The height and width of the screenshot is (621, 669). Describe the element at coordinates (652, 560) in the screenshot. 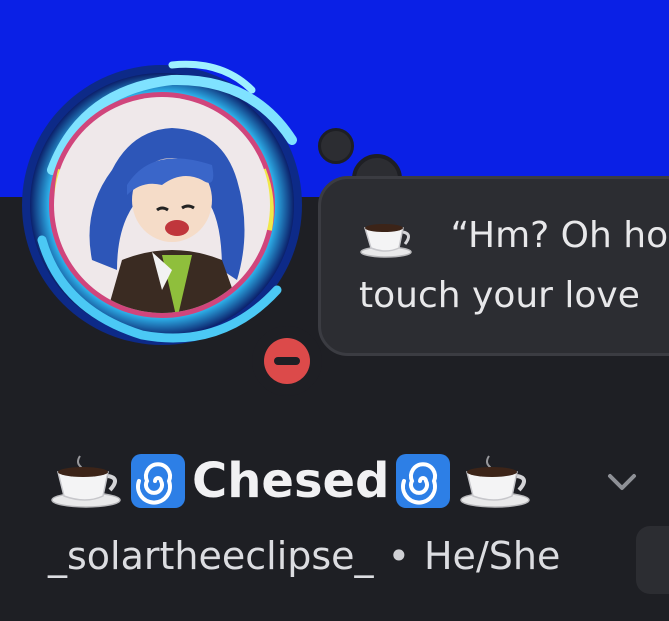

I see `profile-action-button` at that location.